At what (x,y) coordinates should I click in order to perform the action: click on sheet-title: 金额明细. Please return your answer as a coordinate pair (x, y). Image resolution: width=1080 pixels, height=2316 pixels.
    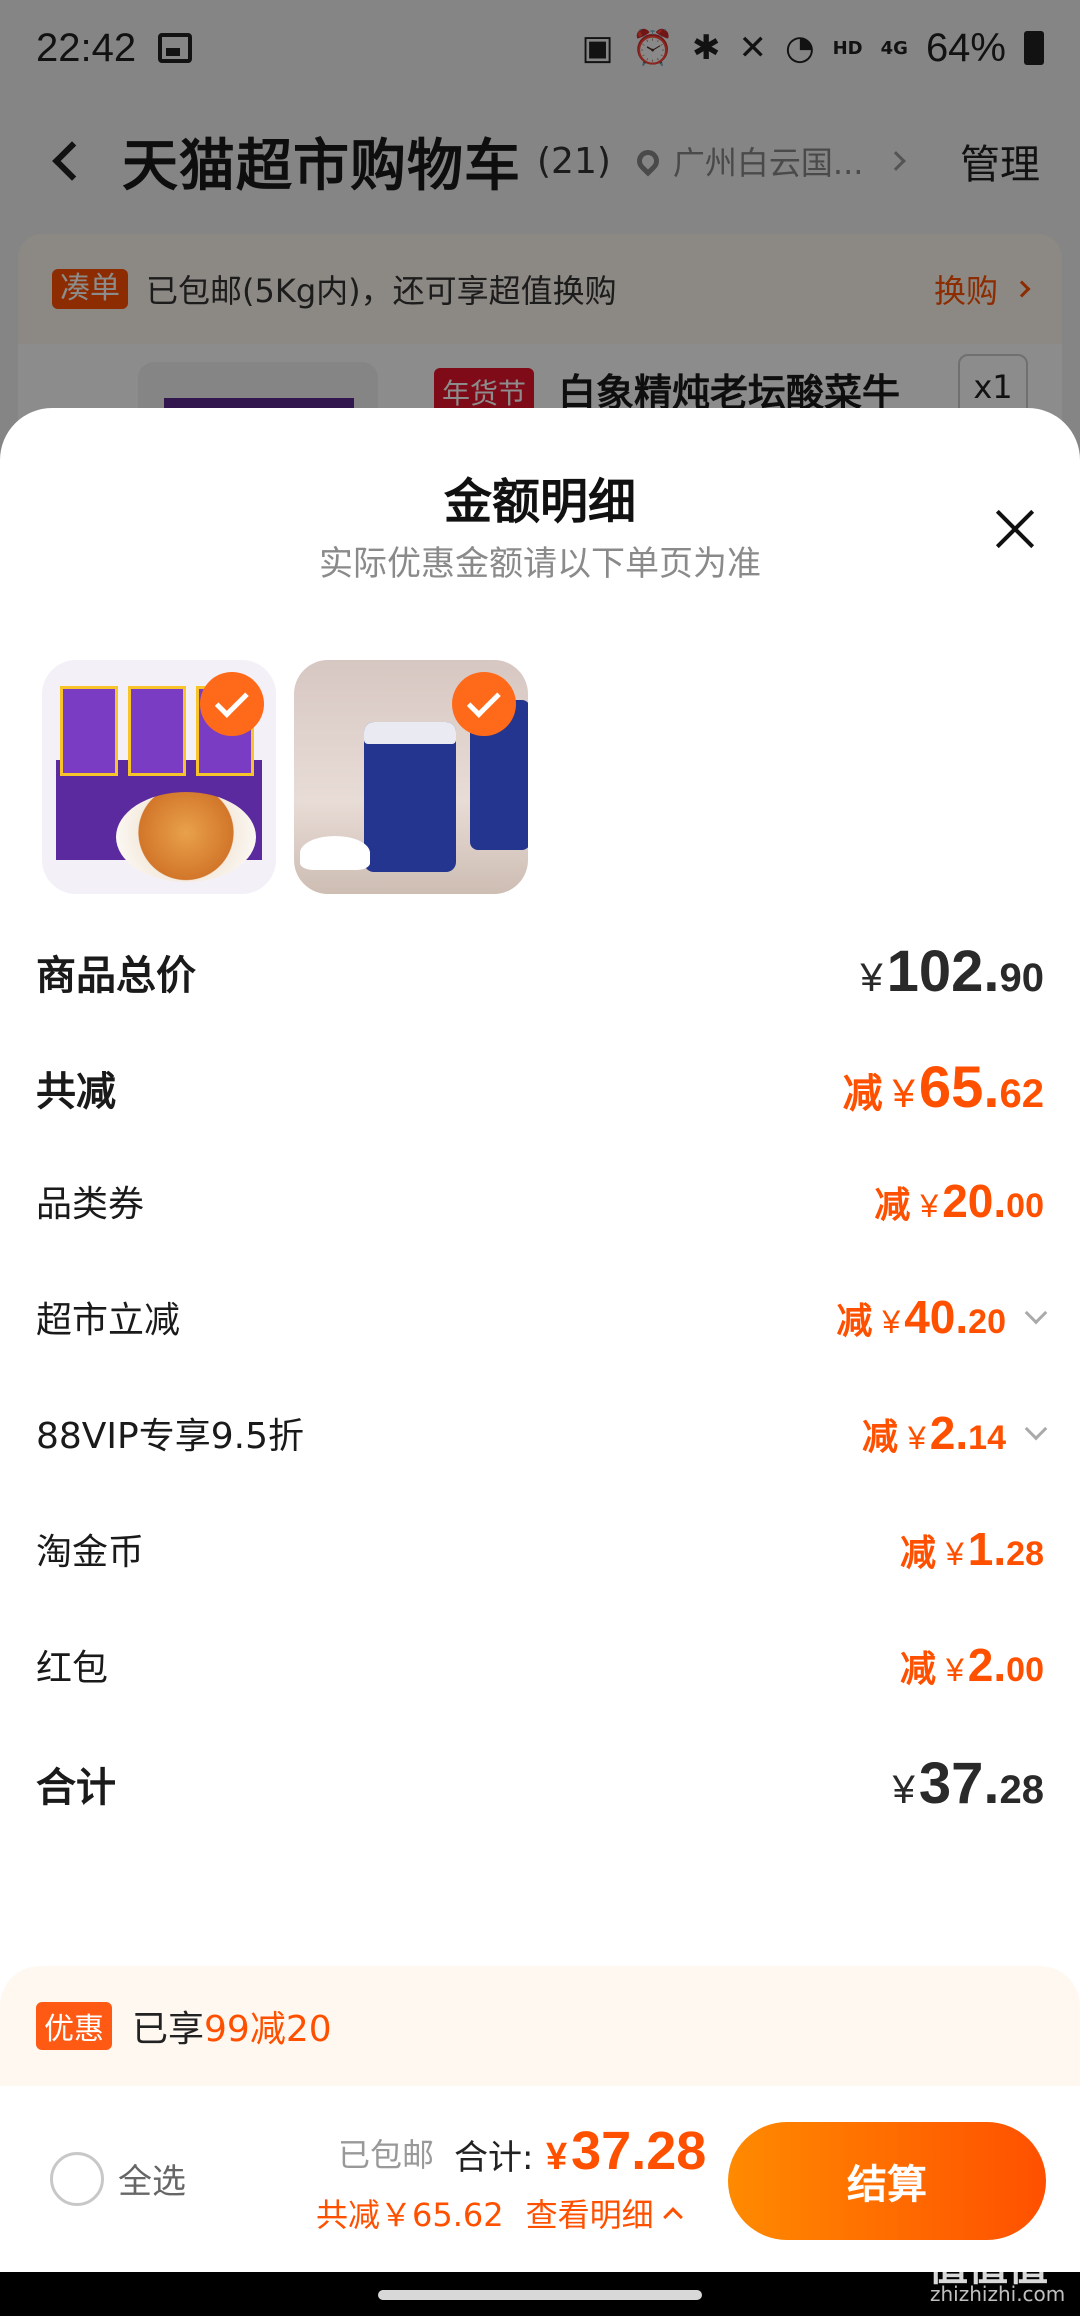
    Looking at the image, I should click on (539, 502).